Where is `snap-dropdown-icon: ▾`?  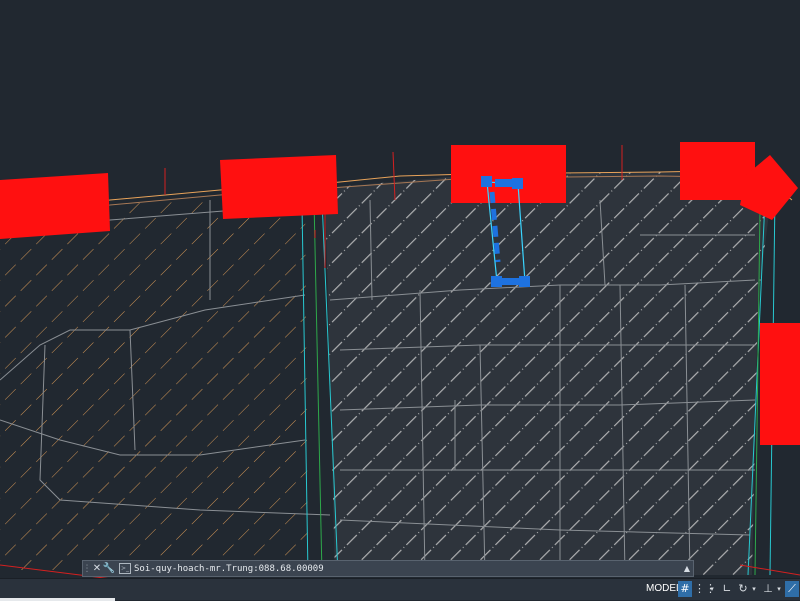 snap-dropdown-icon: ▾ is located at coordinates (712, 589).